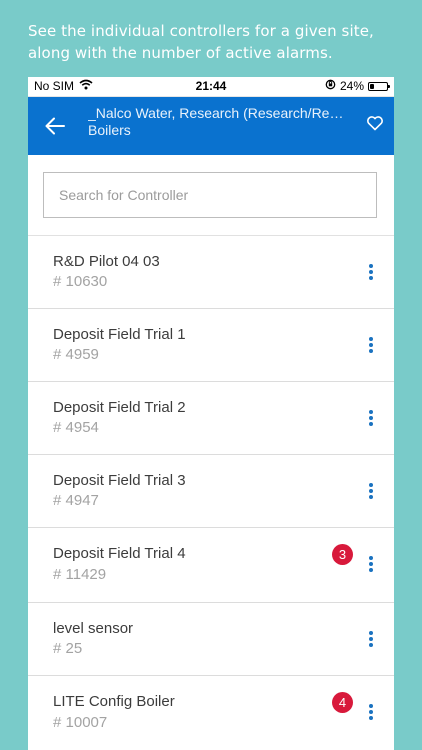 Image resolution: width=422 pixels, height=750 pixels. Describe the element at coordinates (68, 648) in the screenshot. I see `controller-id: # 25` at that location.